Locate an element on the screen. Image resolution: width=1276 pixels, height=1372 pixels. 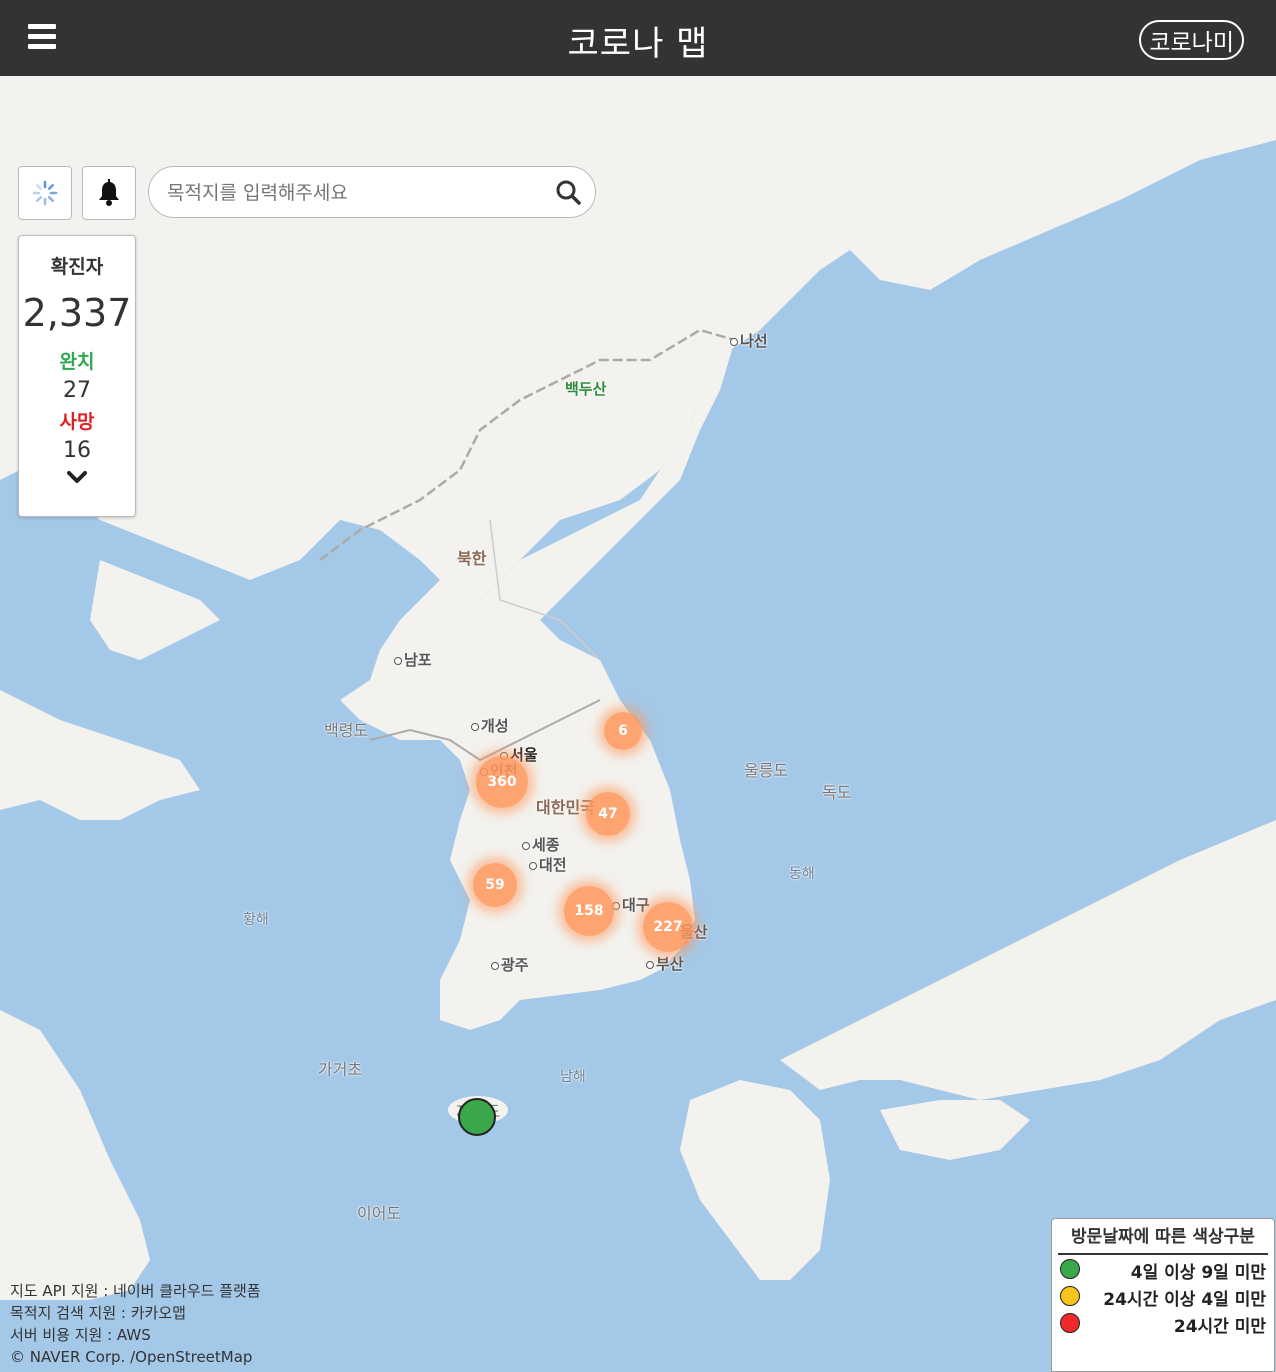
page-title: 코로나 맵 is located at coordinates (638, 44).